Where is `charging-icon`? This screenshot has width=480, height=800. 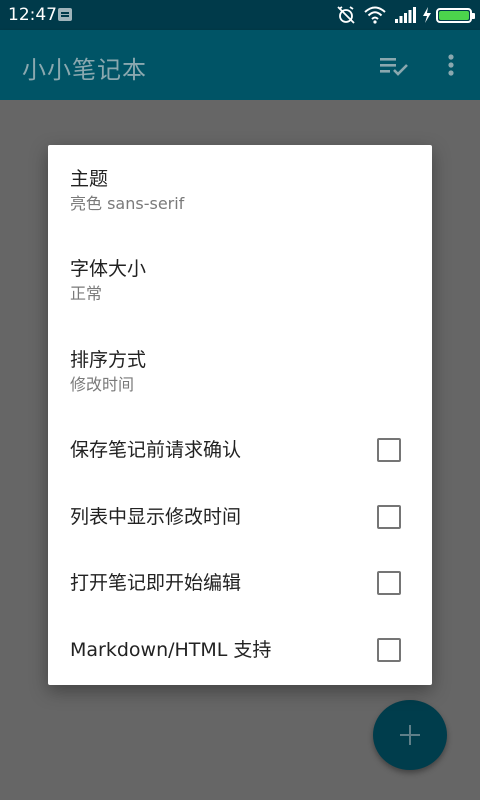
charging-icon is located at coordinates (427, 15).